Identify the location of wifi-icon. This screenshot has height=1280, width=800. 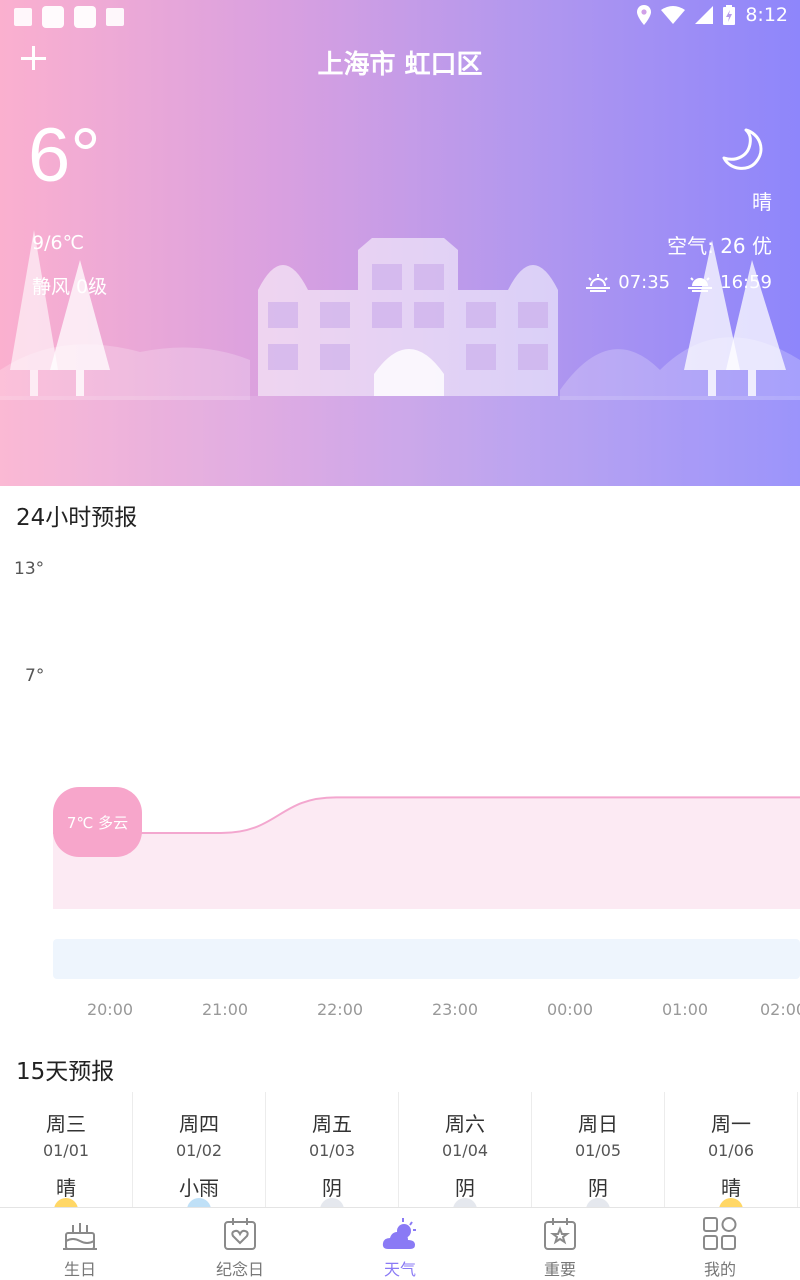
(673, 15).